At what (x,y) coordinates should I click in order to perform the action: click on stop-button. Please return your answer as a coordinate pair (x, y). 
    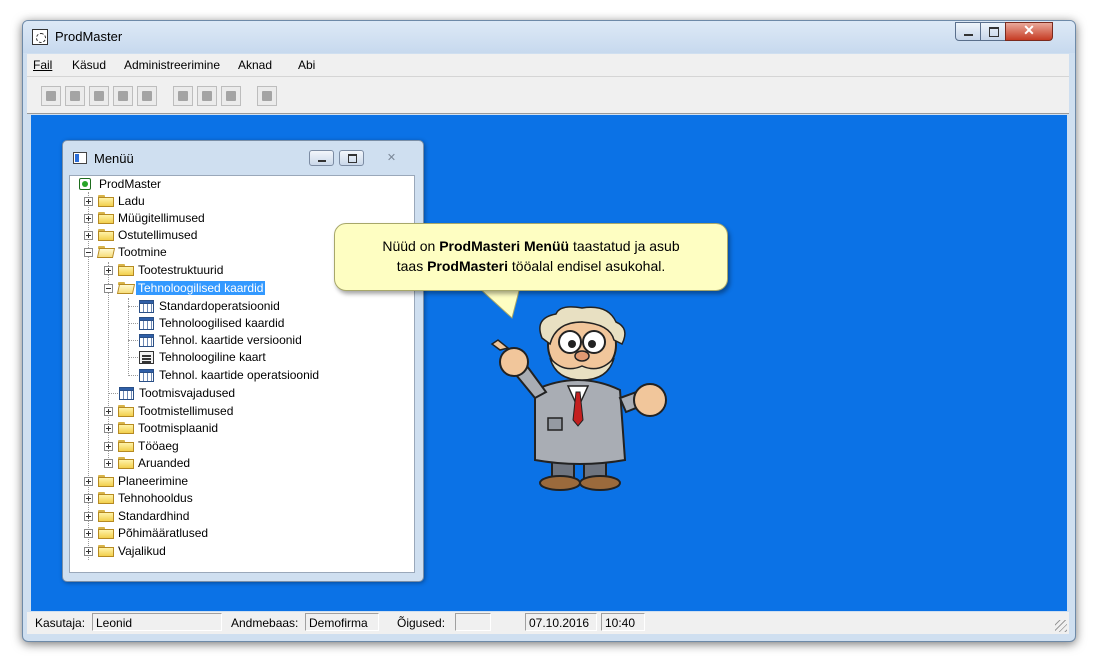
    Looking at the image, I should click on (123, 96).